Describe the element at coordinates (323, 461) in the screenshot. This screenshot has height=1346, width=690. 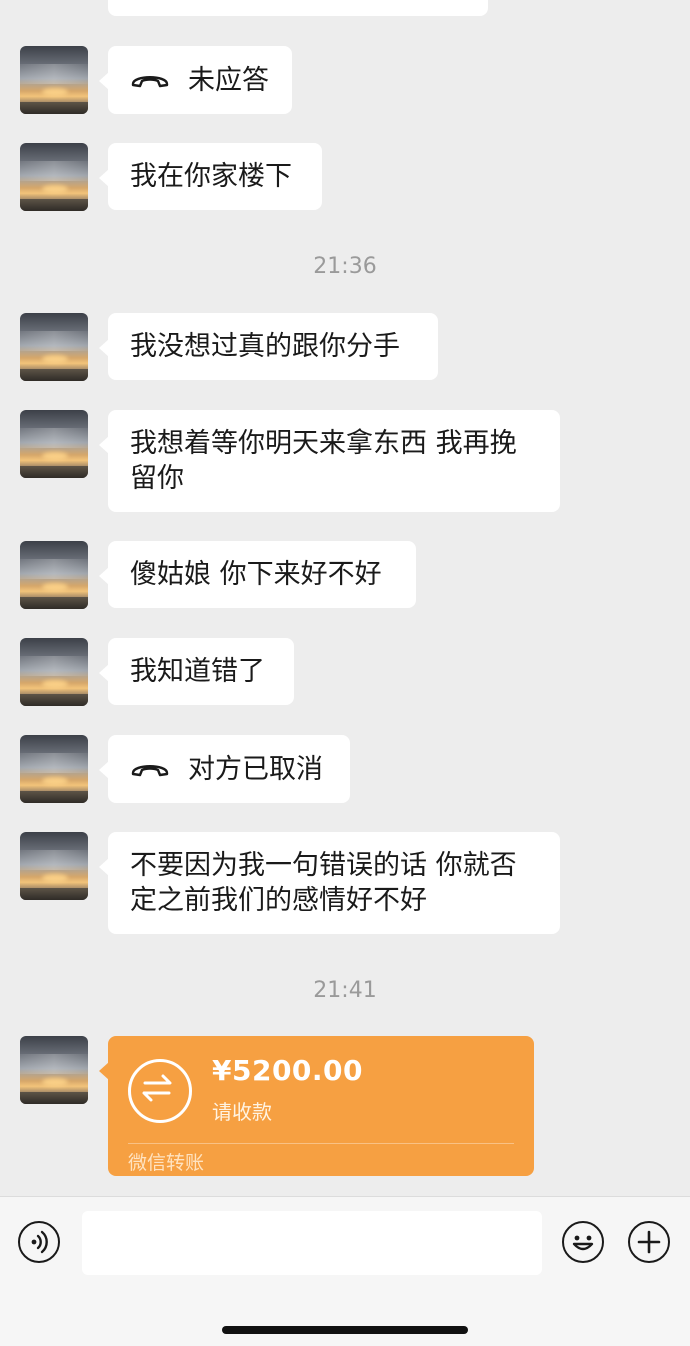
I see `message-text: 我想着等你明天来拿东西 我再挽留你` at that location.